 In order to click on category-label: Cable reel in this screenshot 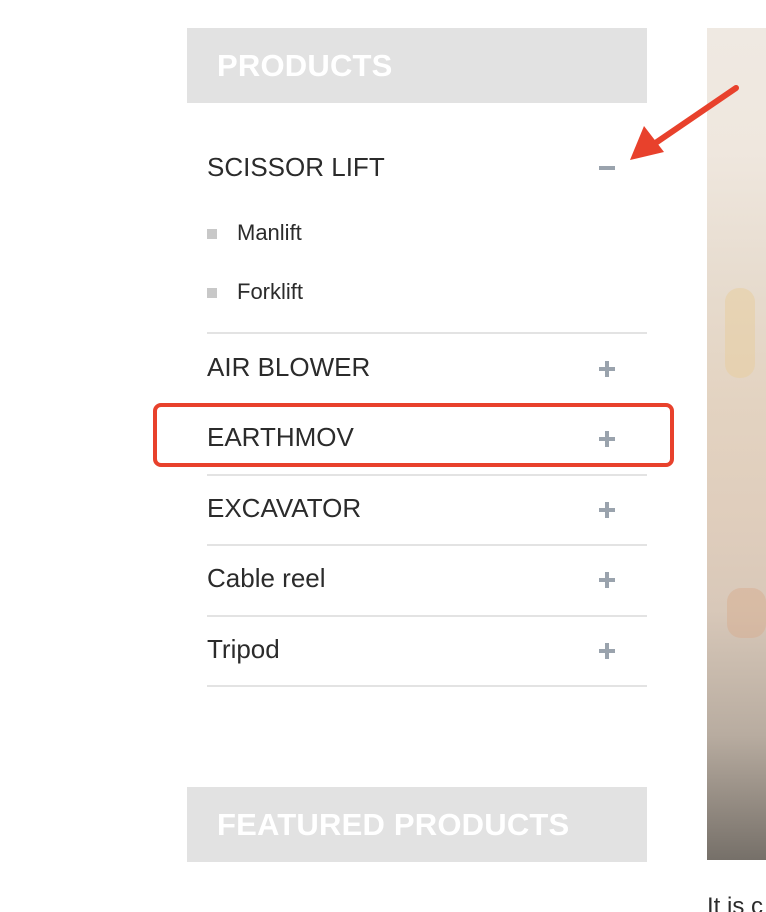, I will do `click(266, 578)`.